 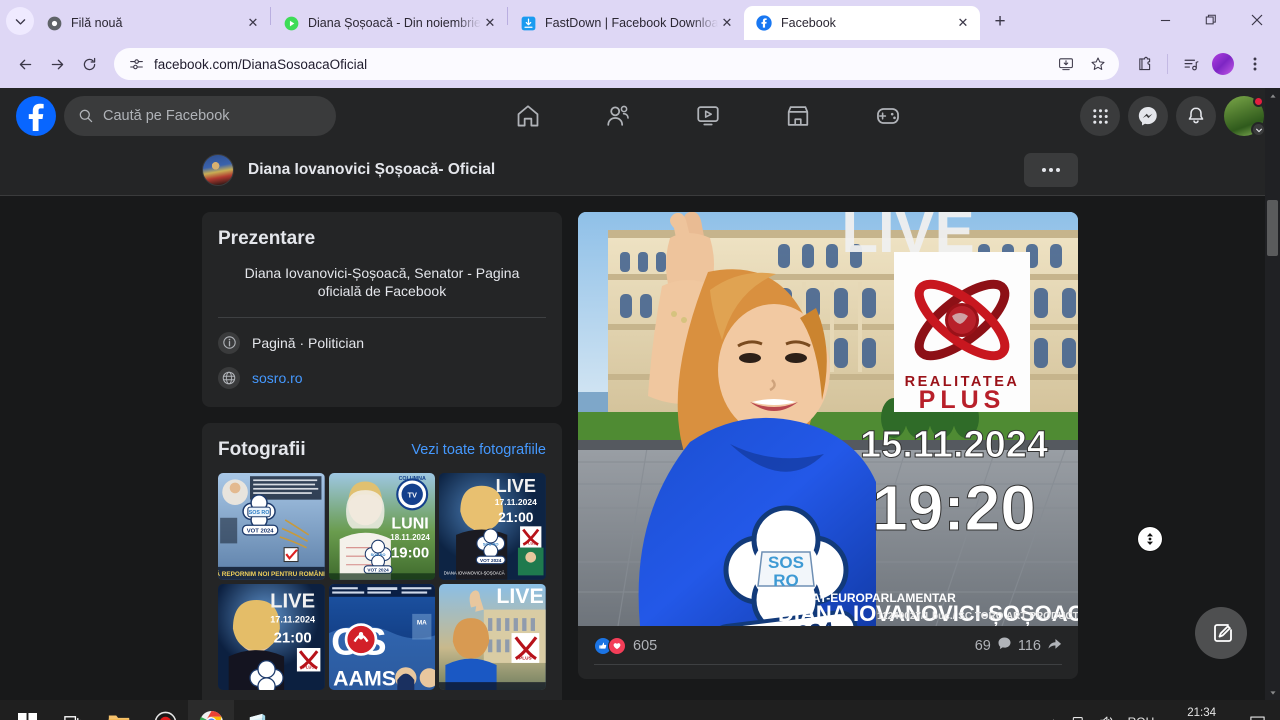 What do you see at coordinates (1255, 64) in the screenshot?
I see `chrome-menu-icon` at bounding box center [1255, 64].